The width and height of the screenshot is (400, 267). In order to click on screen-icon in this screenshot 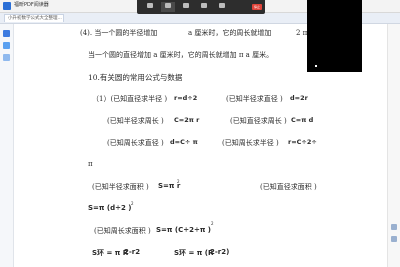, I will do `click(168, 5)`.